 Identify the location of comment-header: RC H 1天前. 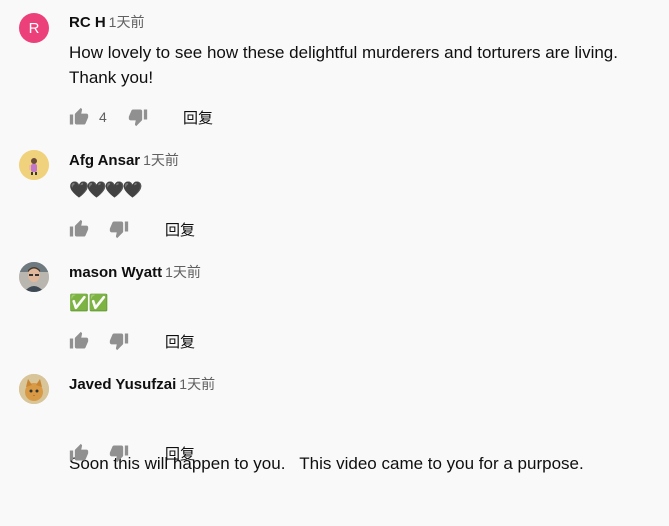
(106, 22).